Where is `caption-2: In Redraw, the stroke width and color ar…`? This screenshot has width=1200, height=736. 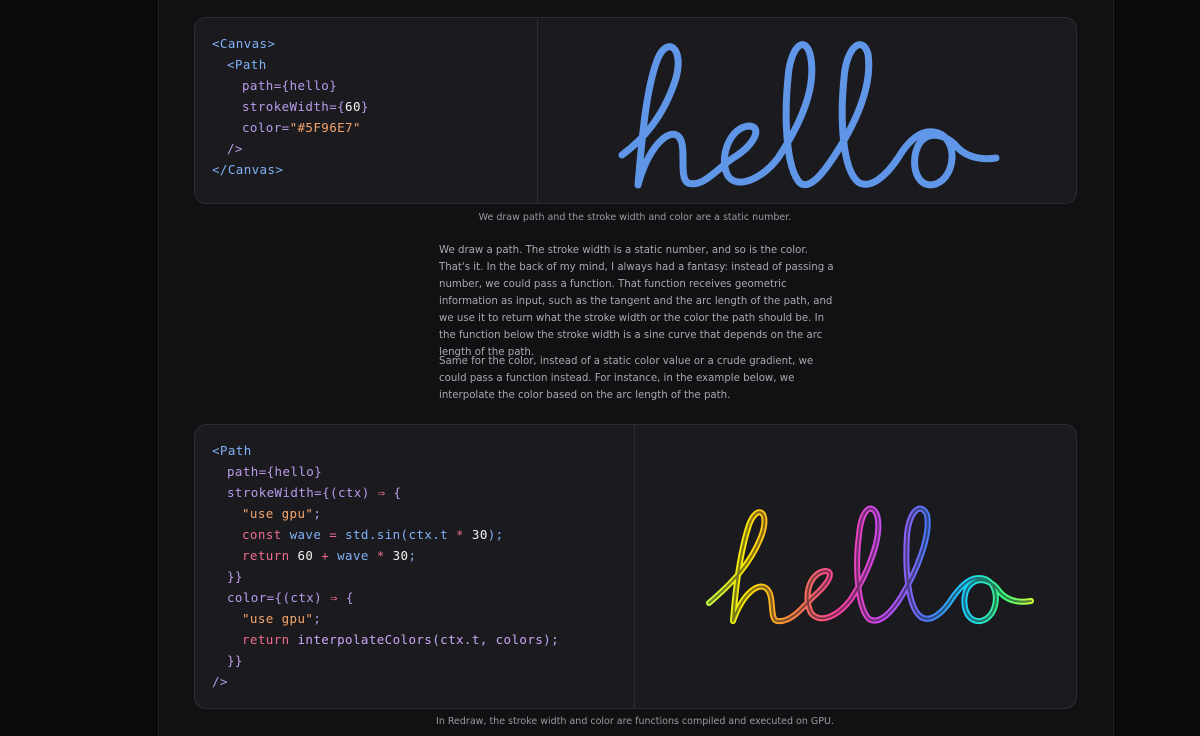
caption-2: In Redraw, the stroke width and color ar… is located at coordinates (635, 721).